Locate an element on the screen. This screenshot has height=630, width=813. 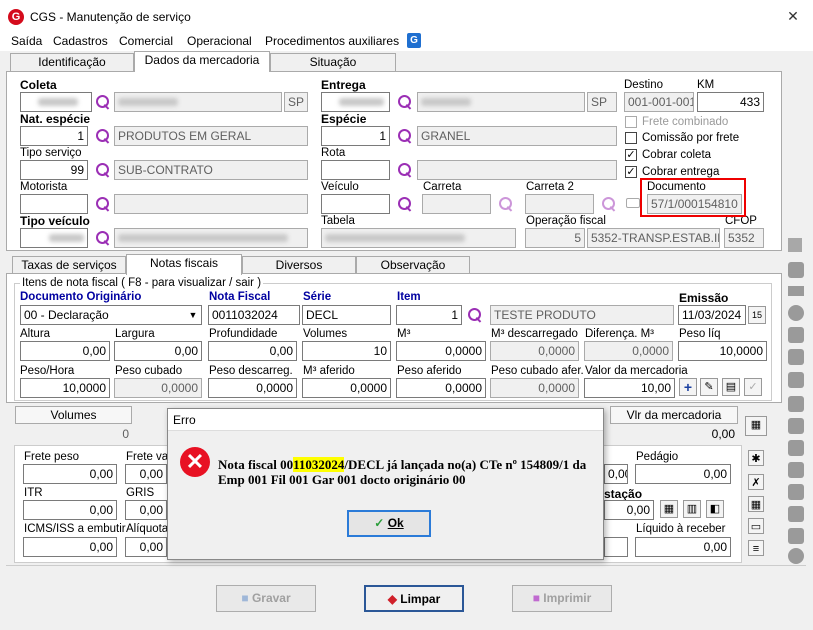
menu-saida: Saída is located at coordinates (26, 41).